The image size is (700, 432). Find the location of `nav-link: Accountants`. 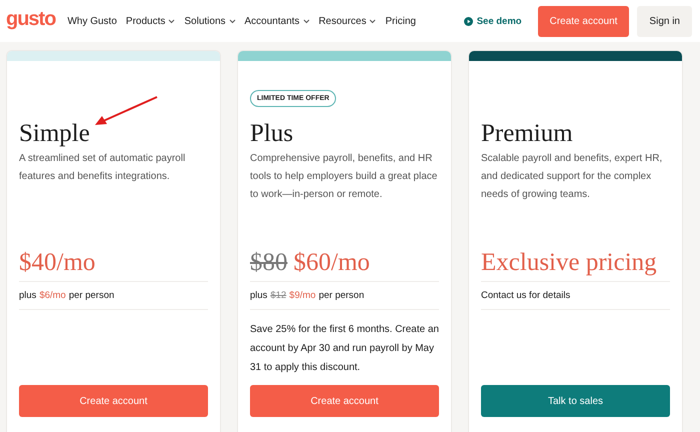

nav-link: Accountants is located at coordinates (277, 21).